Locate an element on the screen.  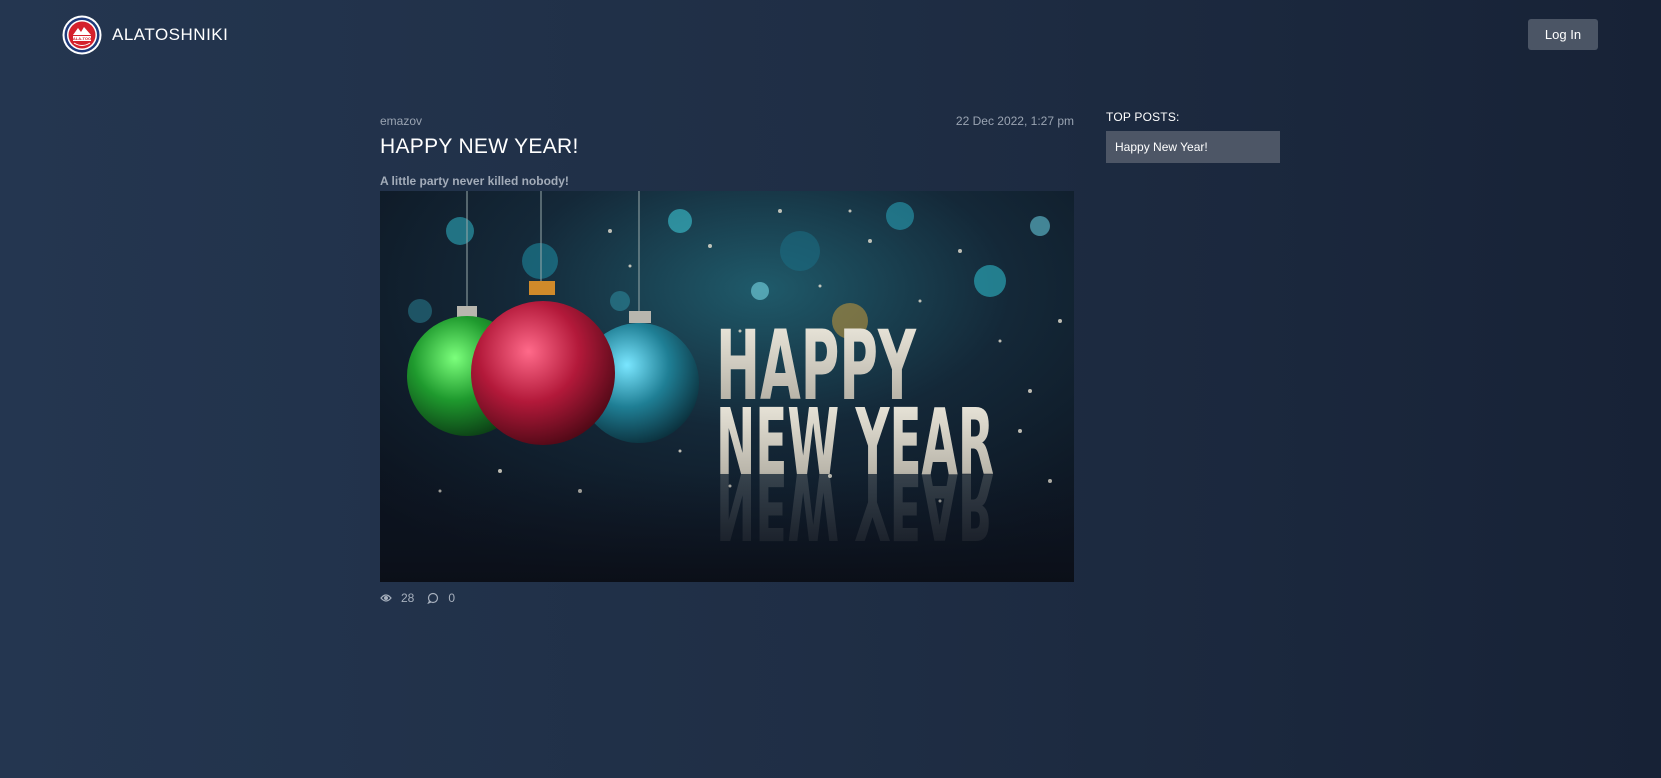
brand-link: ALA-TOO ALATOSHNIKI is located at coordinates (145, 35).